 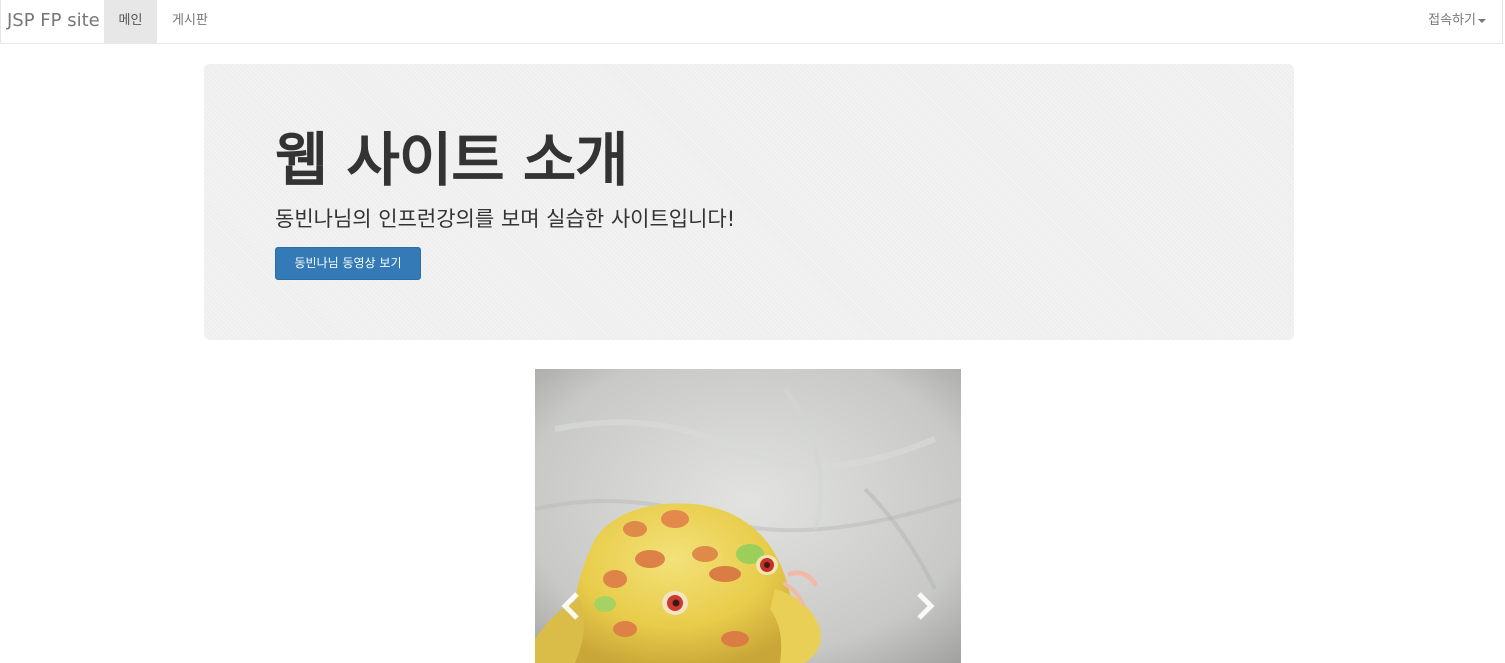 What do you see at coordinates (53, 22) in the screenshot?
I see `brand-link: JSP FP site` at bounding box center [53, 22].